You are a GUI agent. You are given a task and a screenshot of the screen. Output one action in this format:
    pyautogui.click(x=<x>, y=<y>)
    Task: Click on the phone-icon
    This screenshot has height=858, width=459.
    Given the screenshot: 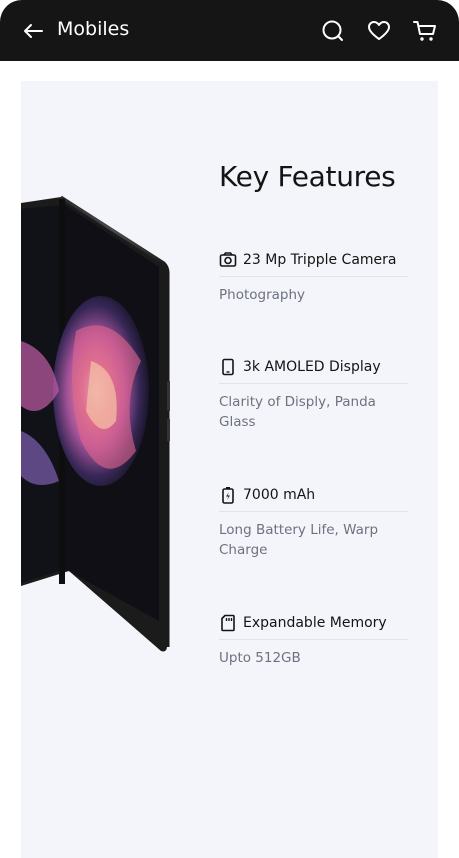 What is the action you would take?
    pyautogui.click(x=228, y=367)
    